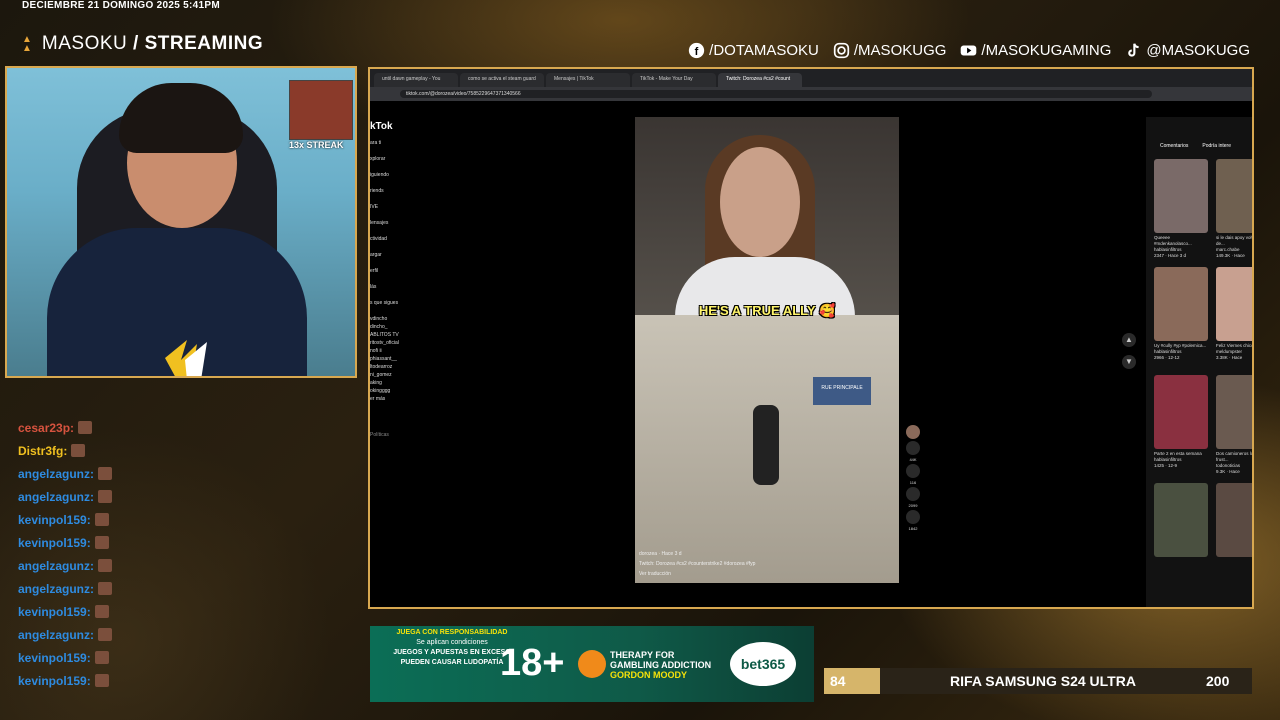 The image size is (1280, 720). What do you see at coordinates (400, 244) in the screenshot?
I see `tiktok-nav-item: ctividad` at bounding box center [400, 244].